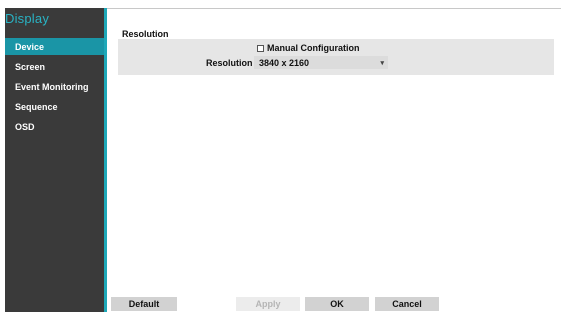 The height and width of the screenshot is (312, 561). Describe the element at coordinates (27, 18) in the screenshot. I see `sidebar-title: Display` at that location.